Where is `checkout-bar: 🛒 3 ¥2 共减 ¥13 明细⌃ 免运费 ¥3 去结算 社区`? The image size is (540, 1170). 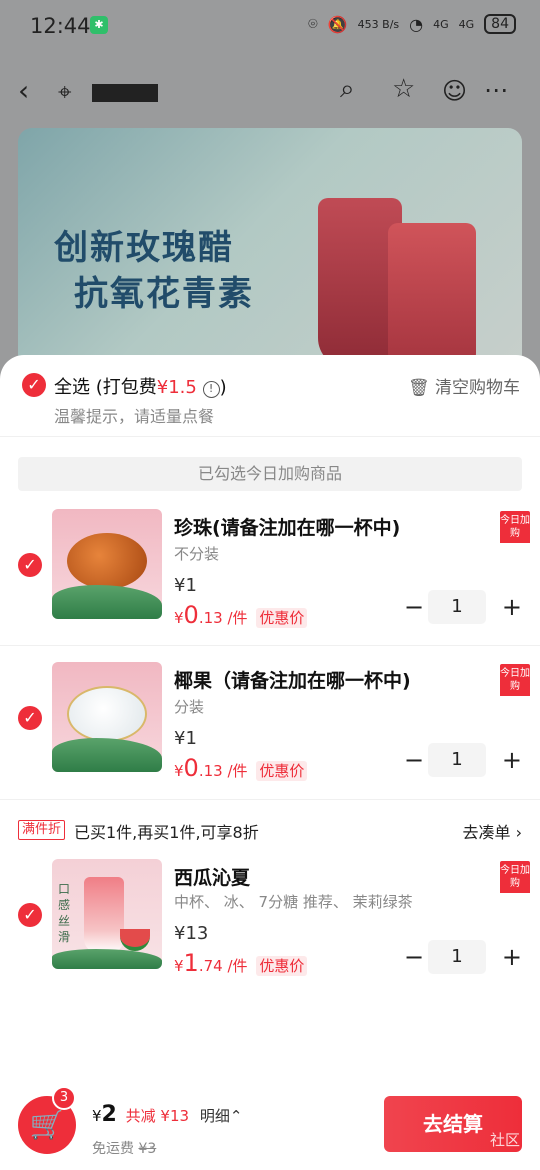 checkout-bar: 🛒 3 ¥2 共减 ¥13 明细⌃ 免运费 ¥3 去结算 社区 is located at coordinates (270, 1127).